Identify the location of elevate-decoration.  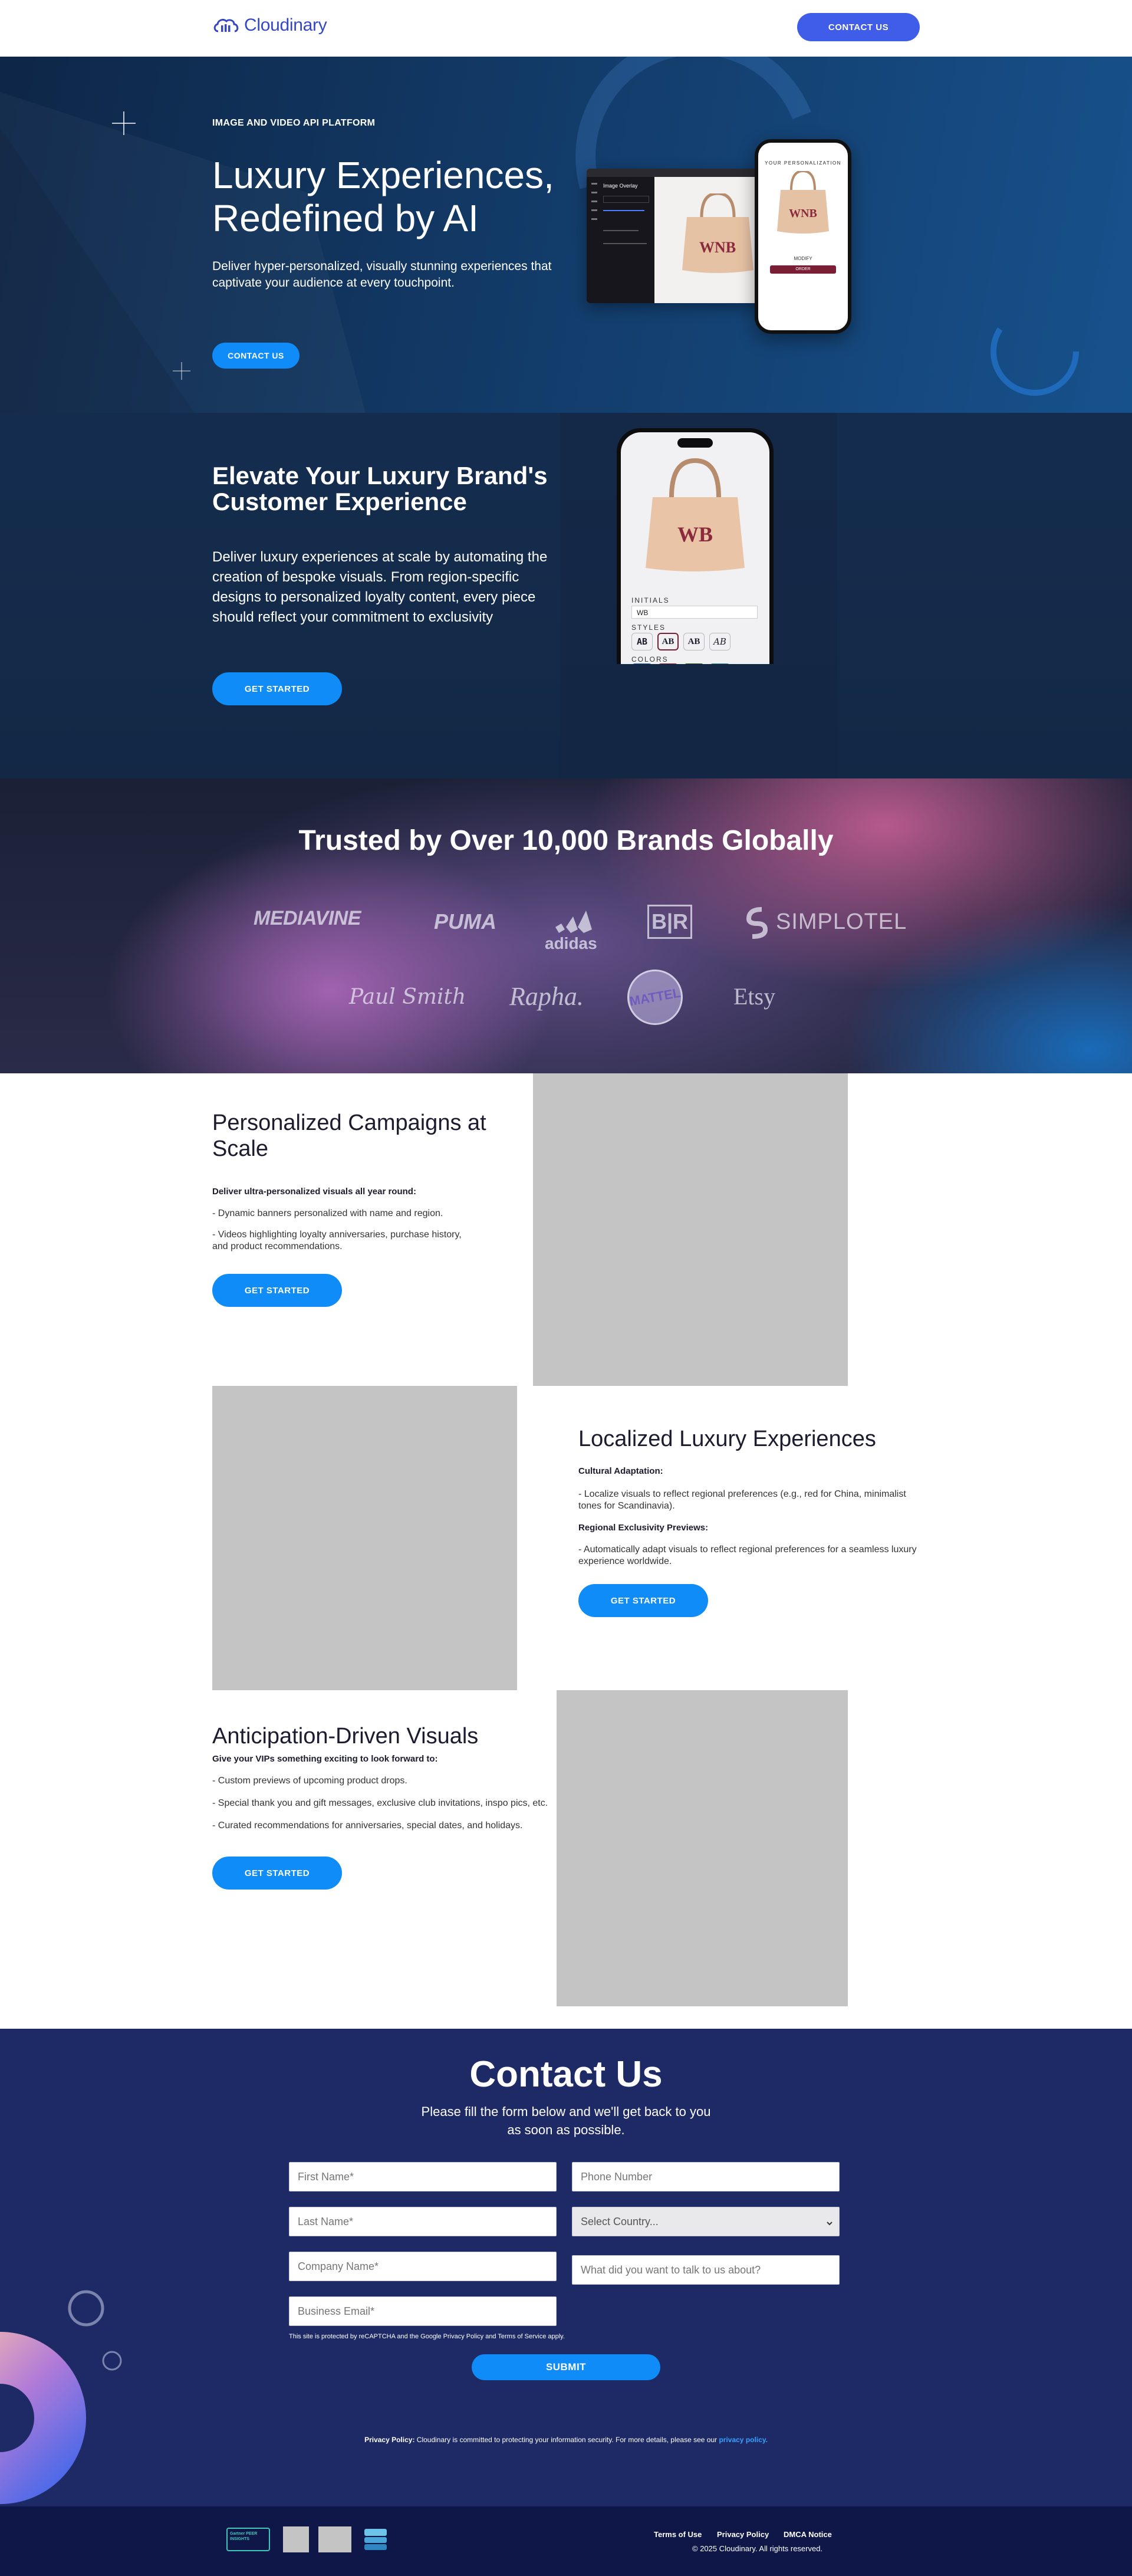
(699, 595).